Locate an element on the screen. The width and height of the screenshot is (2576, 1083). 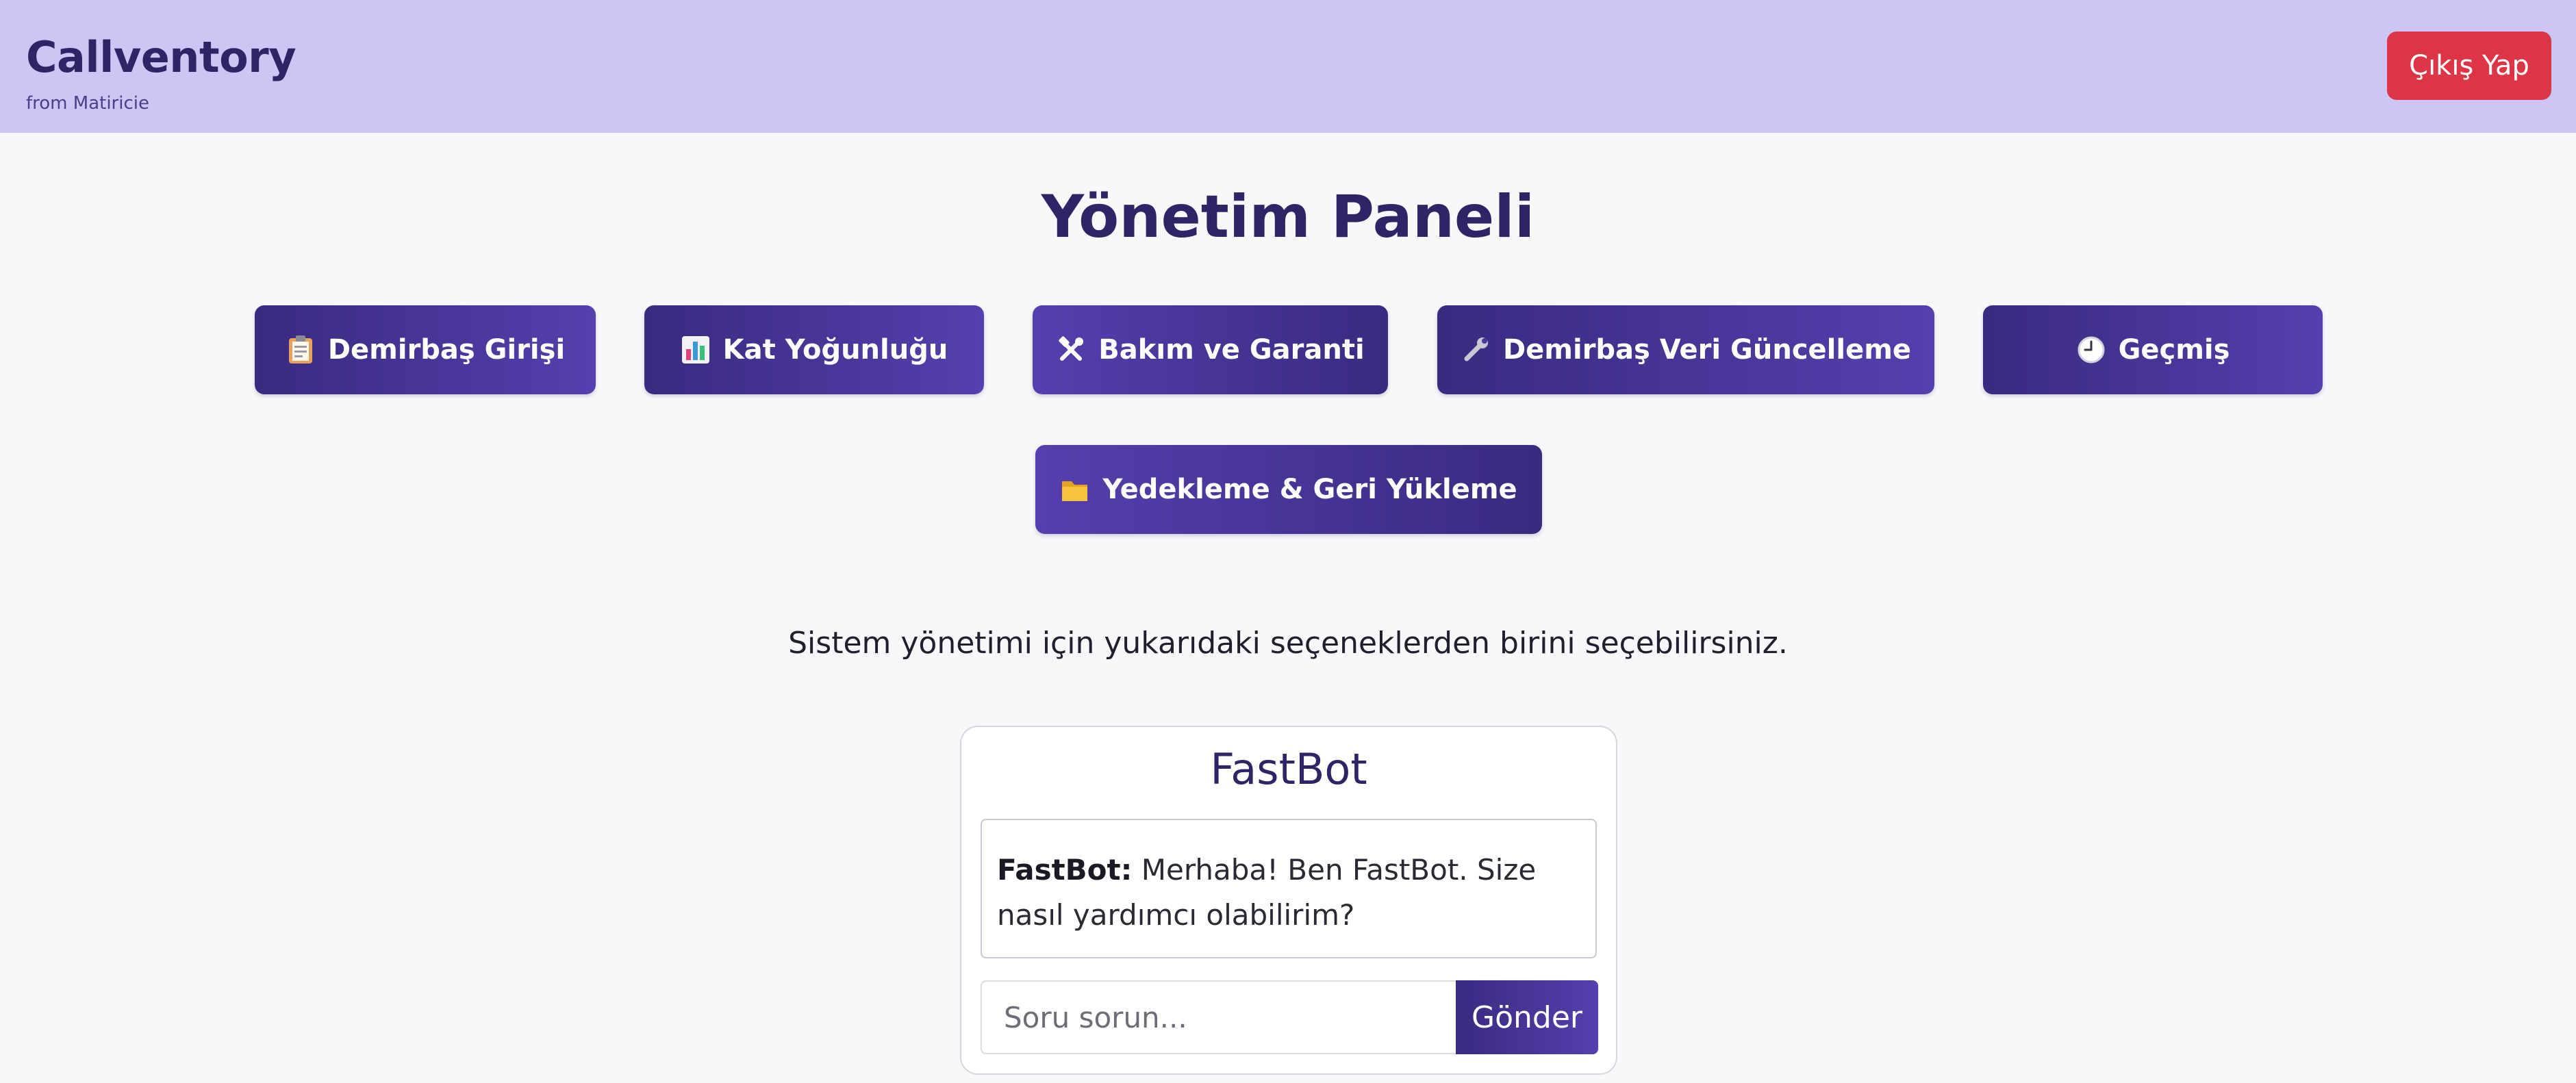
clipboard-icon is located at coordinates (301, 350).